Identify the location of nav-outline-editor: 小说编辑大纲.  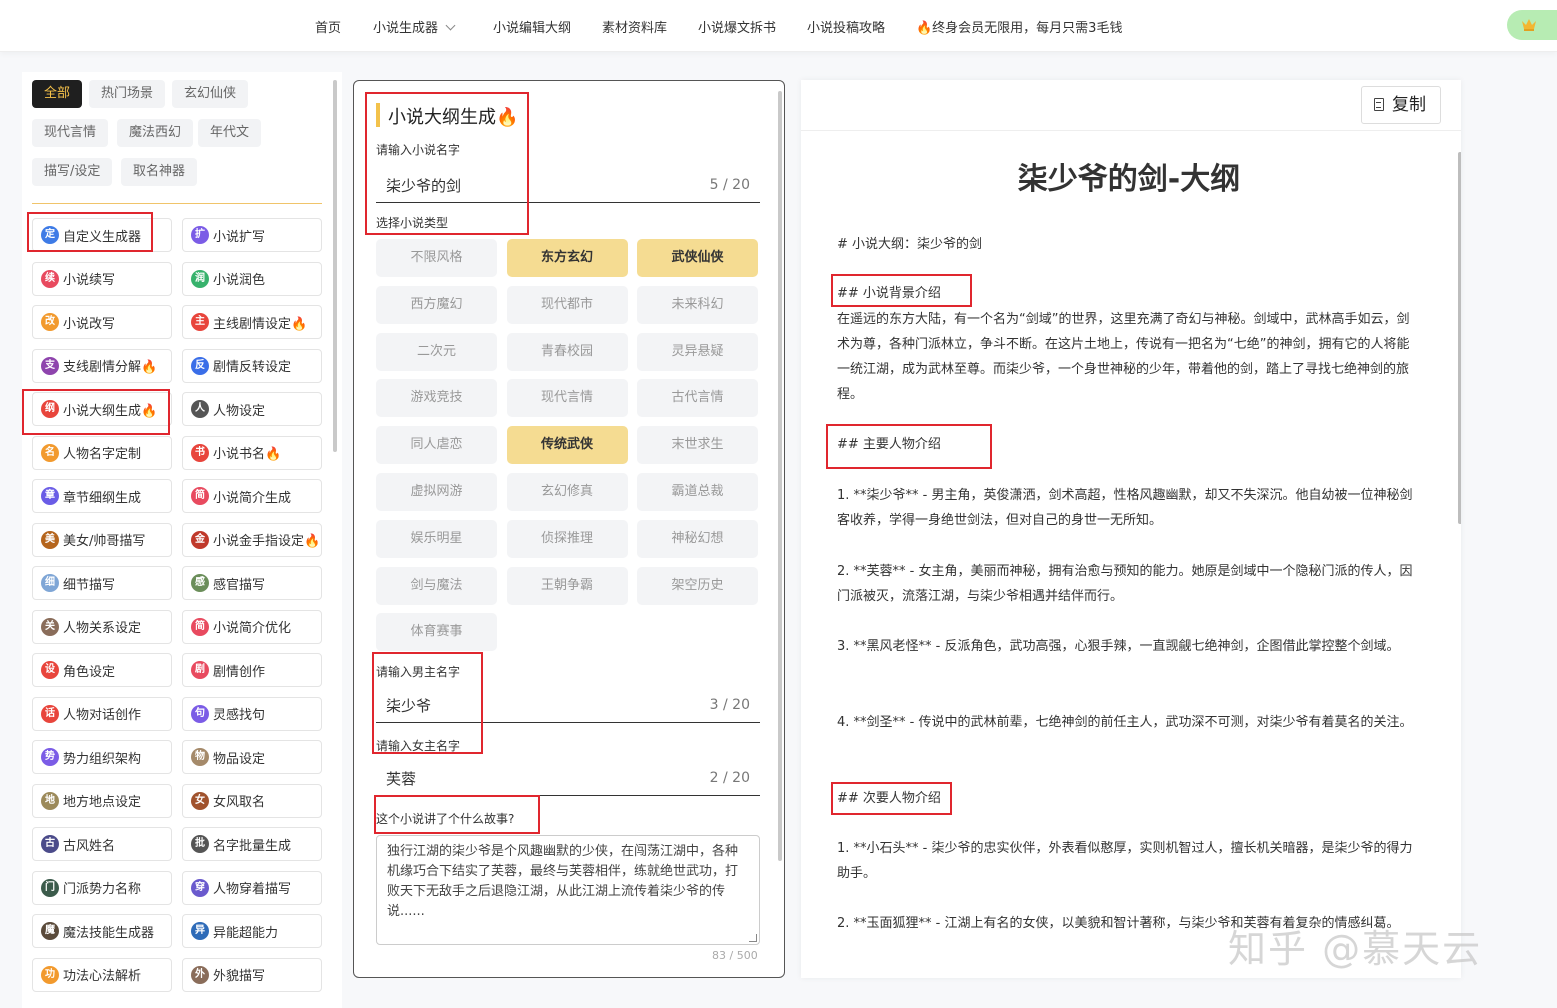
(532, 26).